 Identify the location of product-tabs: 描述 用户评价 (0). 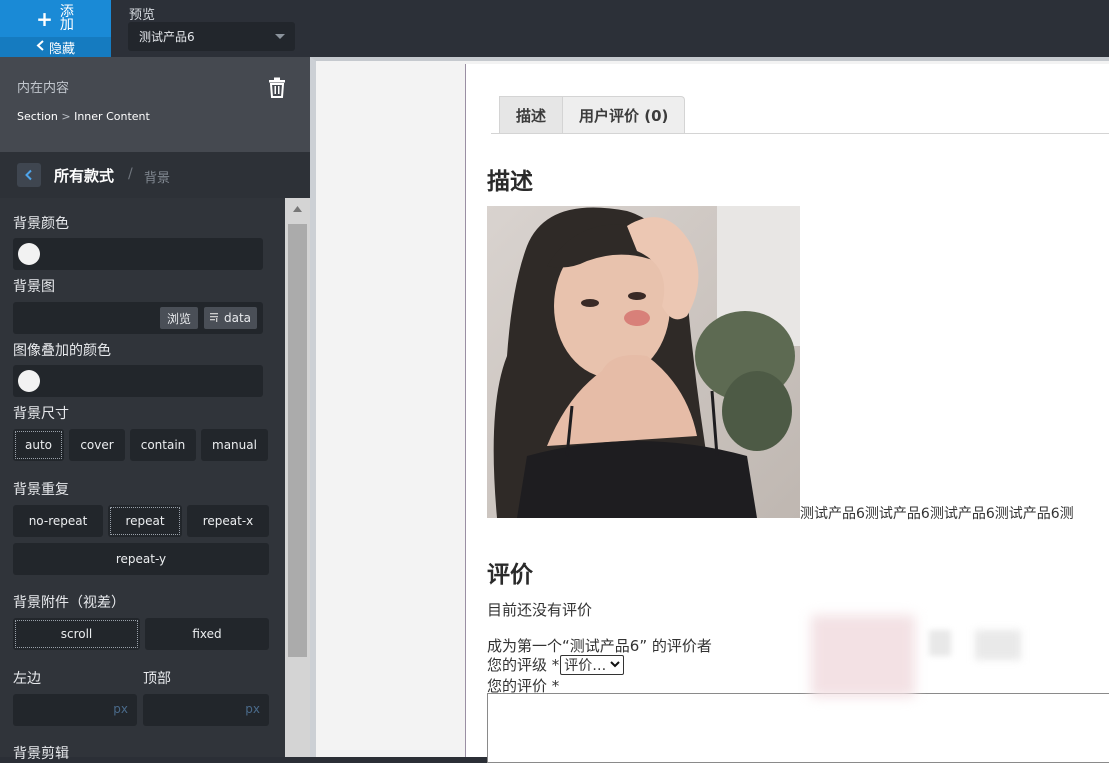
(592, 115).